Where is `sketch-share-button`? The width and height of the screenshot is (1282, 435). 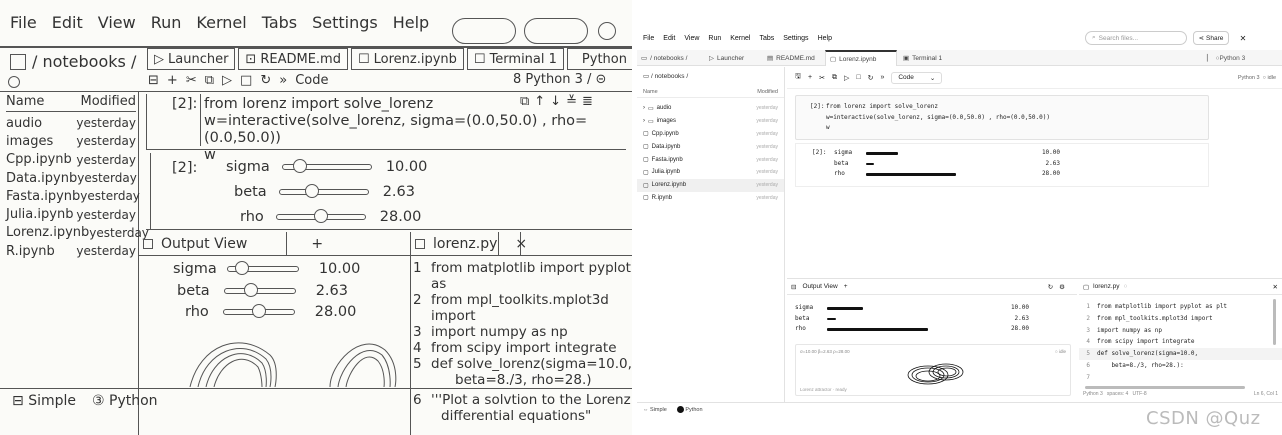 sketch-share-button is located at coordinates (556, 31).